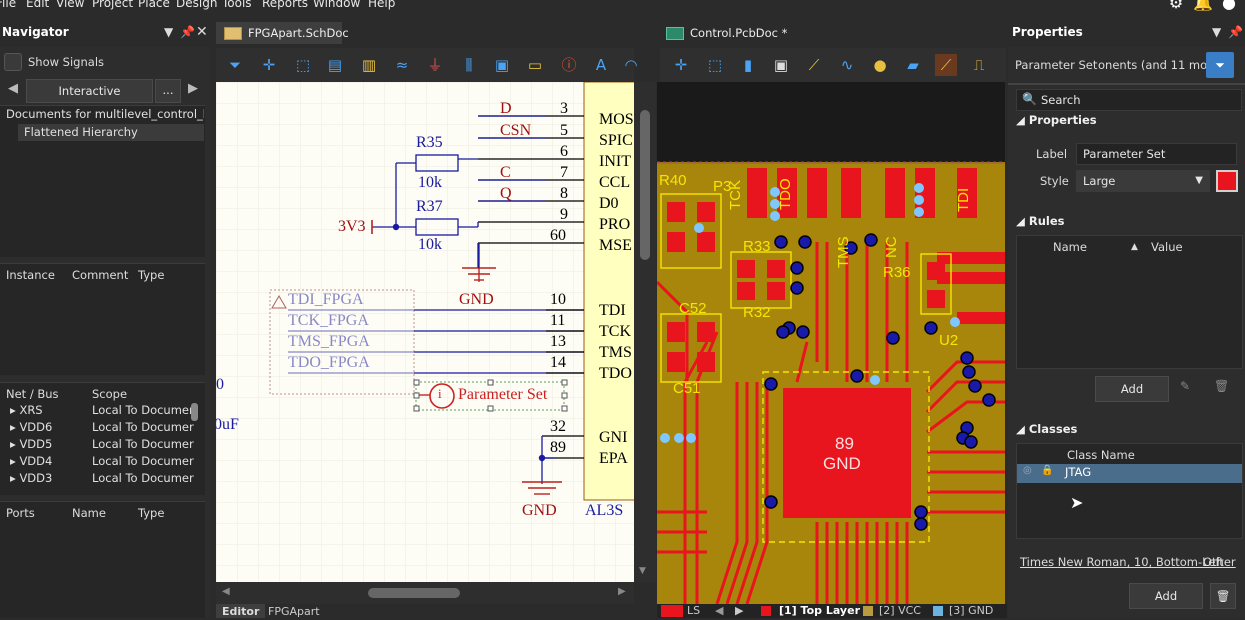  Describe the element at coordinates (1134, 247) in the screenshot. I see `sort-icon: ▲` at that location.